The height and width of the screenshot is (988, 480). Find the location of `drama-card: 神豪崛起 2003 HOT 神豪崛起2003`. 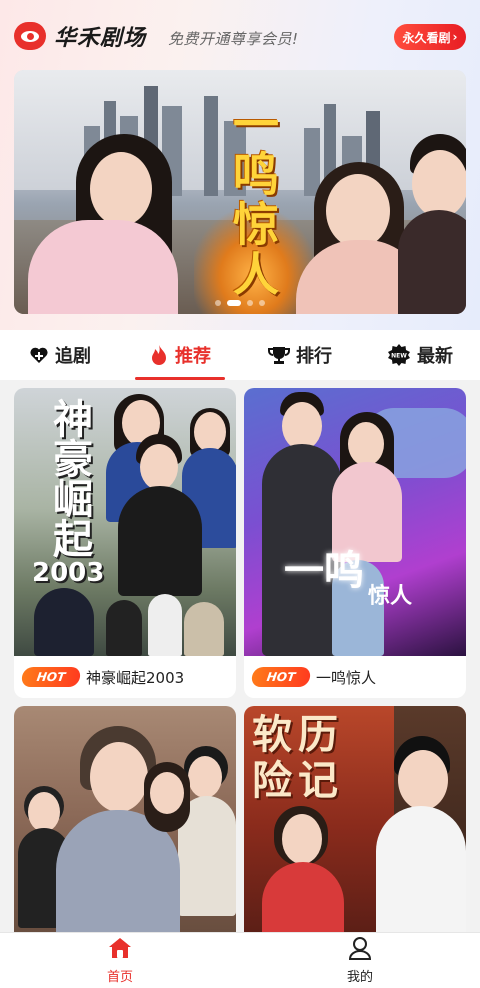

drama-card: 神豪崛起 2003 HOT 神豪崛起2003 is located at coordinates (125, 543).